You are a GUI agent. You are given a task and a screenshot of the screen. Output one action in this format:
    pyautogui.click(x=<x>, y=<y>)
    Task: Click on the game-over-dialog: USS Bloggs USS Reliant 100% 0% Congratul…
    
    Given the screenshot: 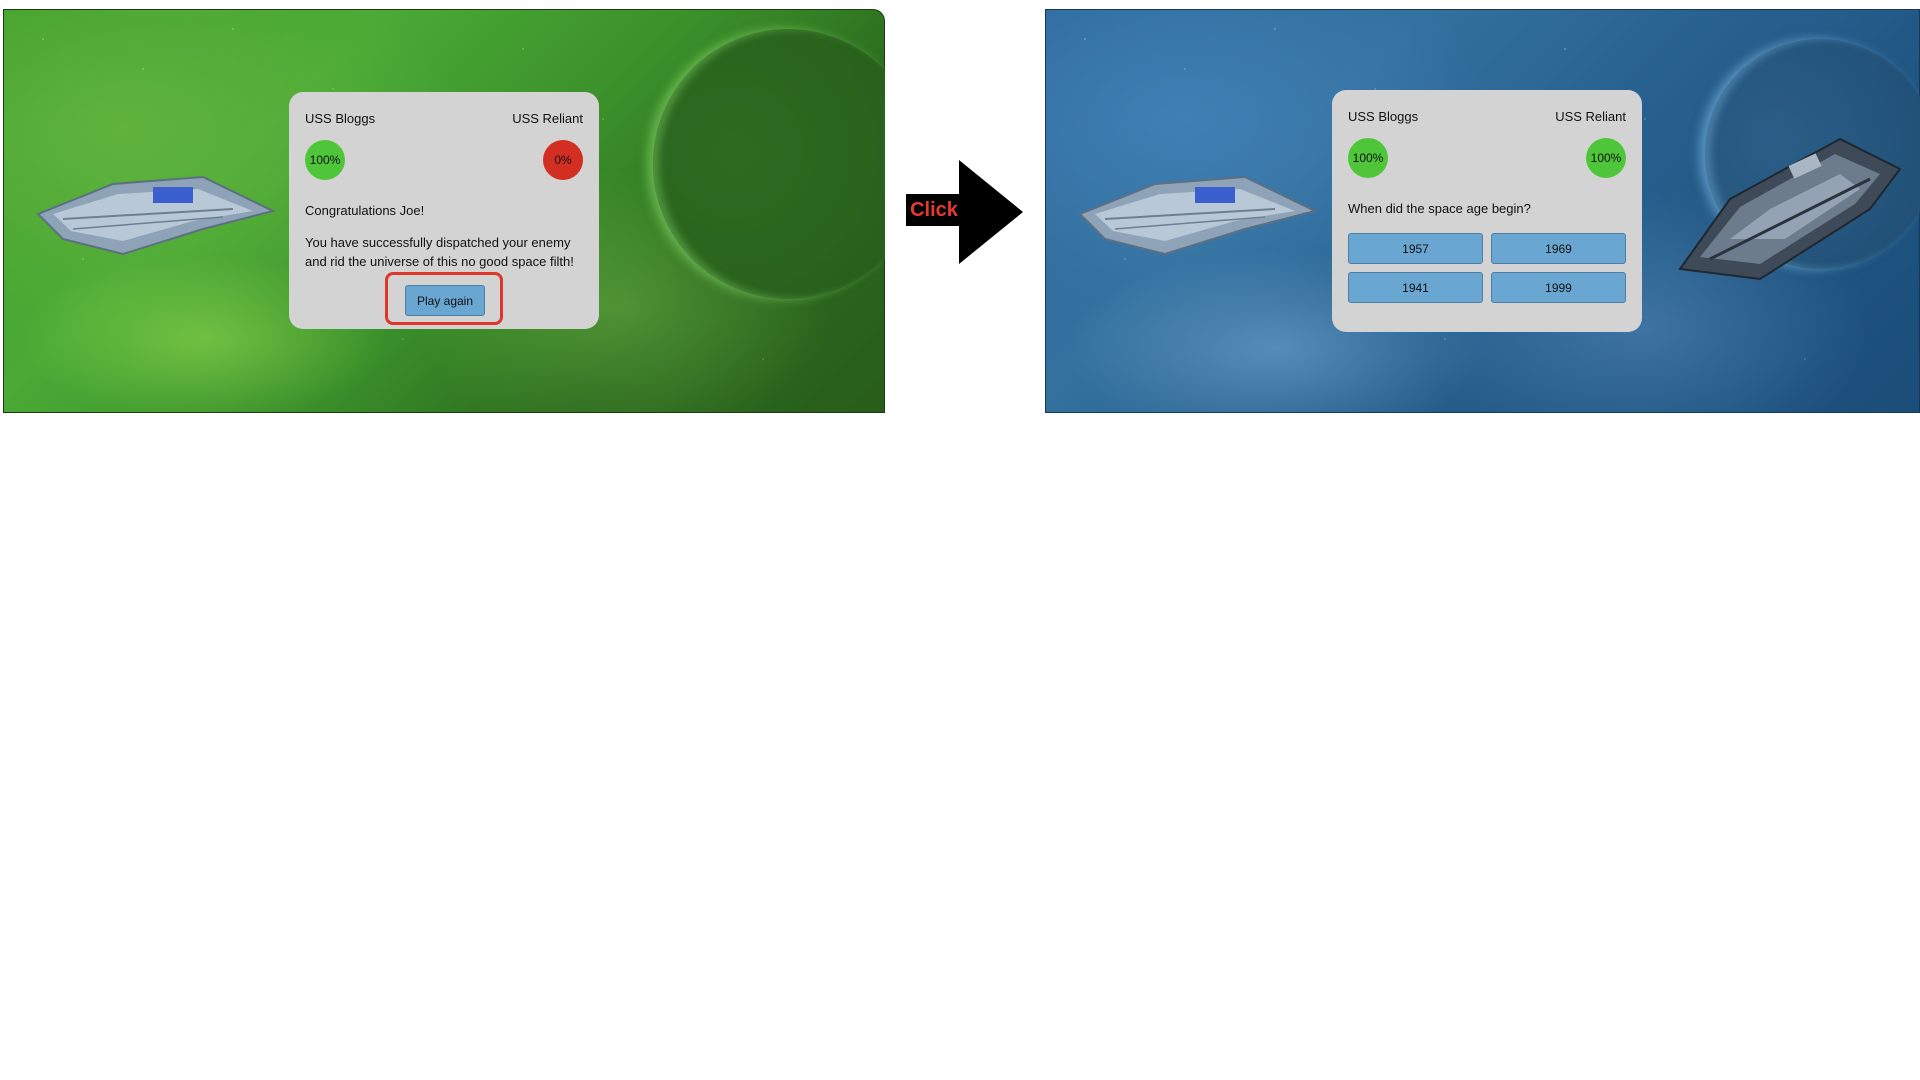 What is the action you would take?
    pyautogui.click(x=444, y=210)
    